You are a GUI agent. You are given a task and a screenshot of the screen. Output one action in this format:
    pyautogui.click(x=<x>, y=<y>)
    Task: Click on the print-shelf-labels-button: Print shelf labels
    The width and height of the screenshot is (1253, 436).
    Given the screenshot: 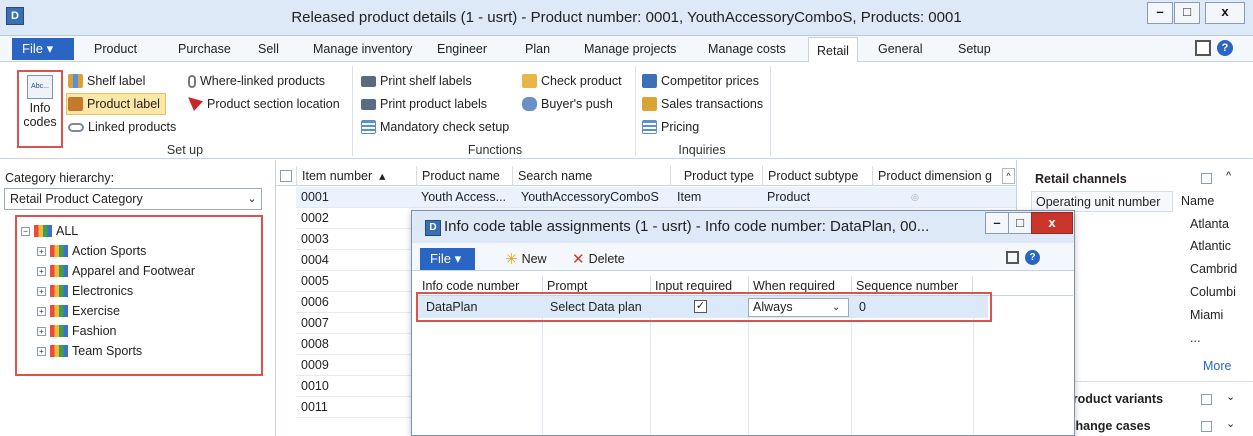 What is the action you would take?
    pyautogui.click(x=416, y=81)
    